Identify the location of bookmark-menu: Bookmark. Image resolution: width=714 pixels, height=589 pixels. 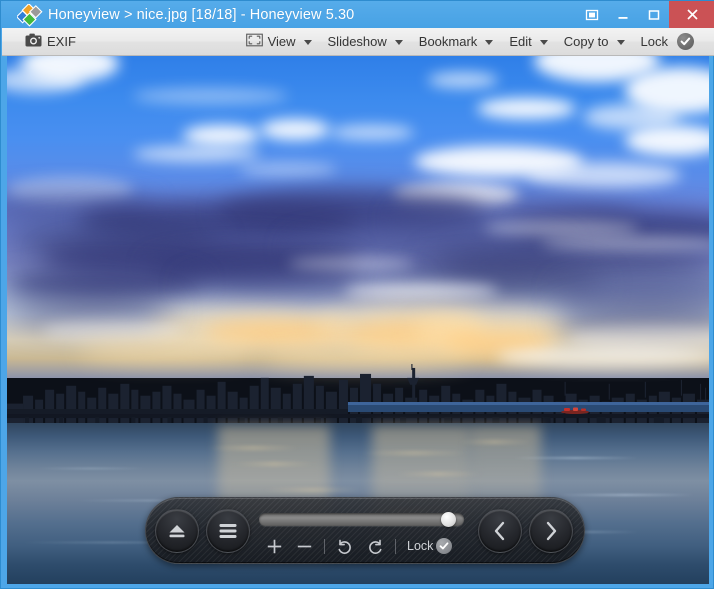
(456, 41).